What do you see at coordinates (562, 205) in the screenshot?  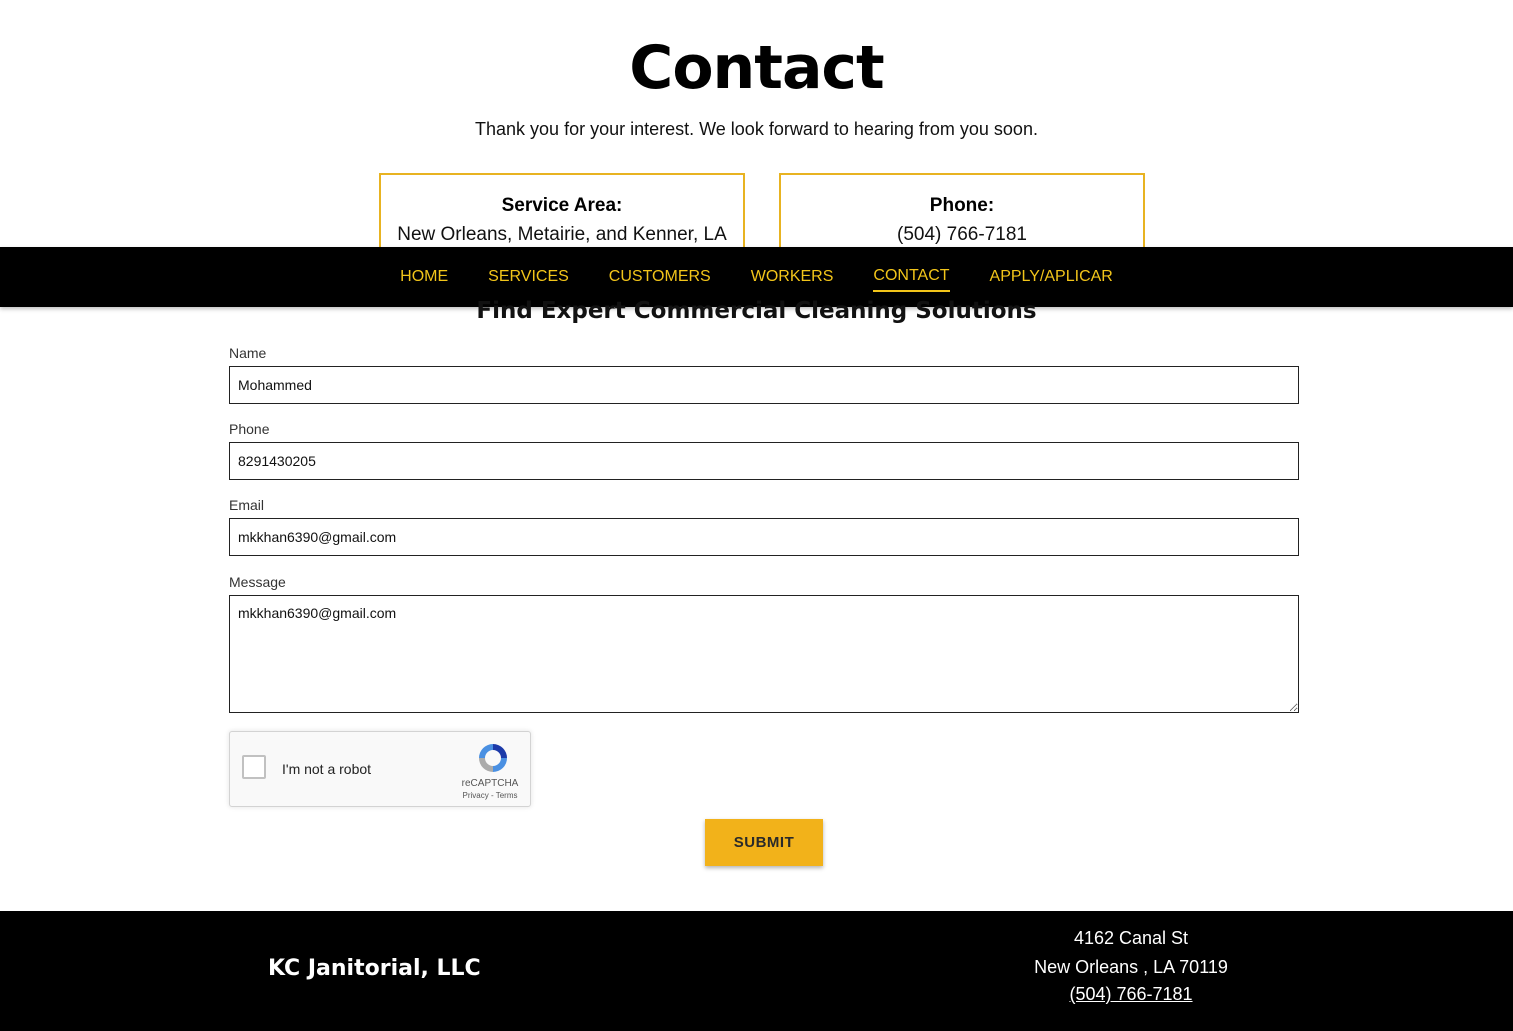 I see `service-area-label: Service Area:` at bounding box center [562, 205].